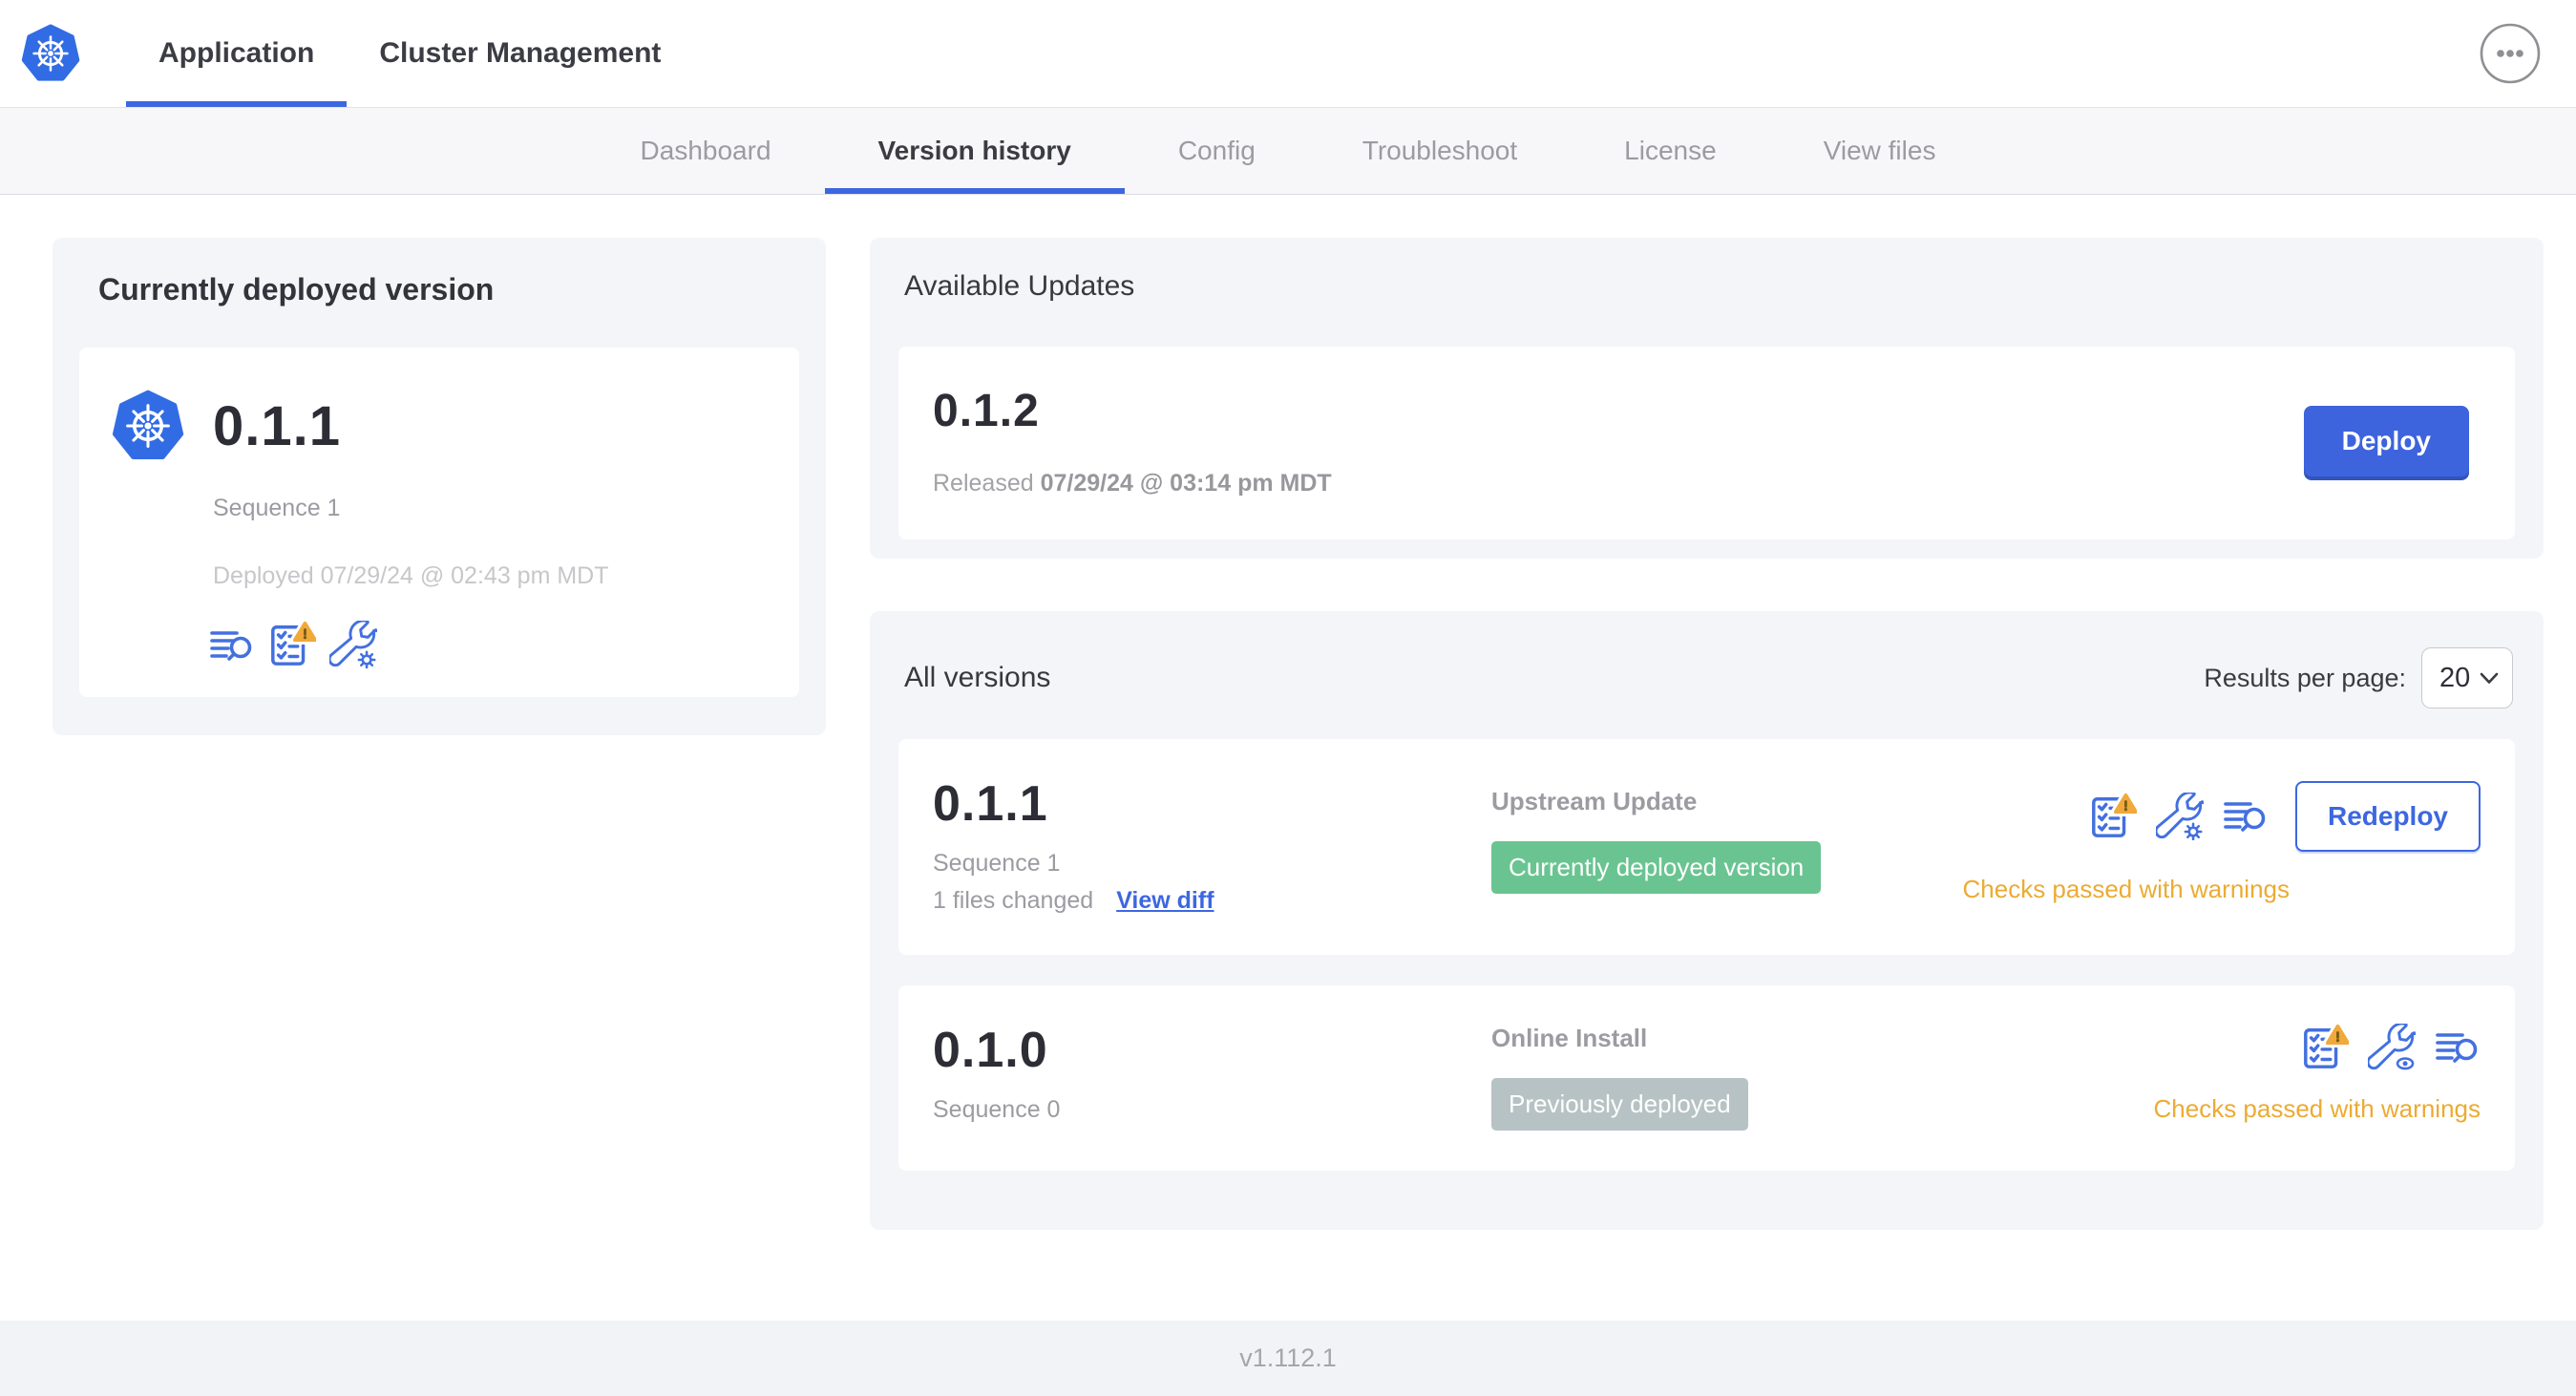 The image size is (2576, 1396). Describe the element at coordinates (2392, 1047) in the screenshot. I see `config-wrench-eye-icon` at that location.